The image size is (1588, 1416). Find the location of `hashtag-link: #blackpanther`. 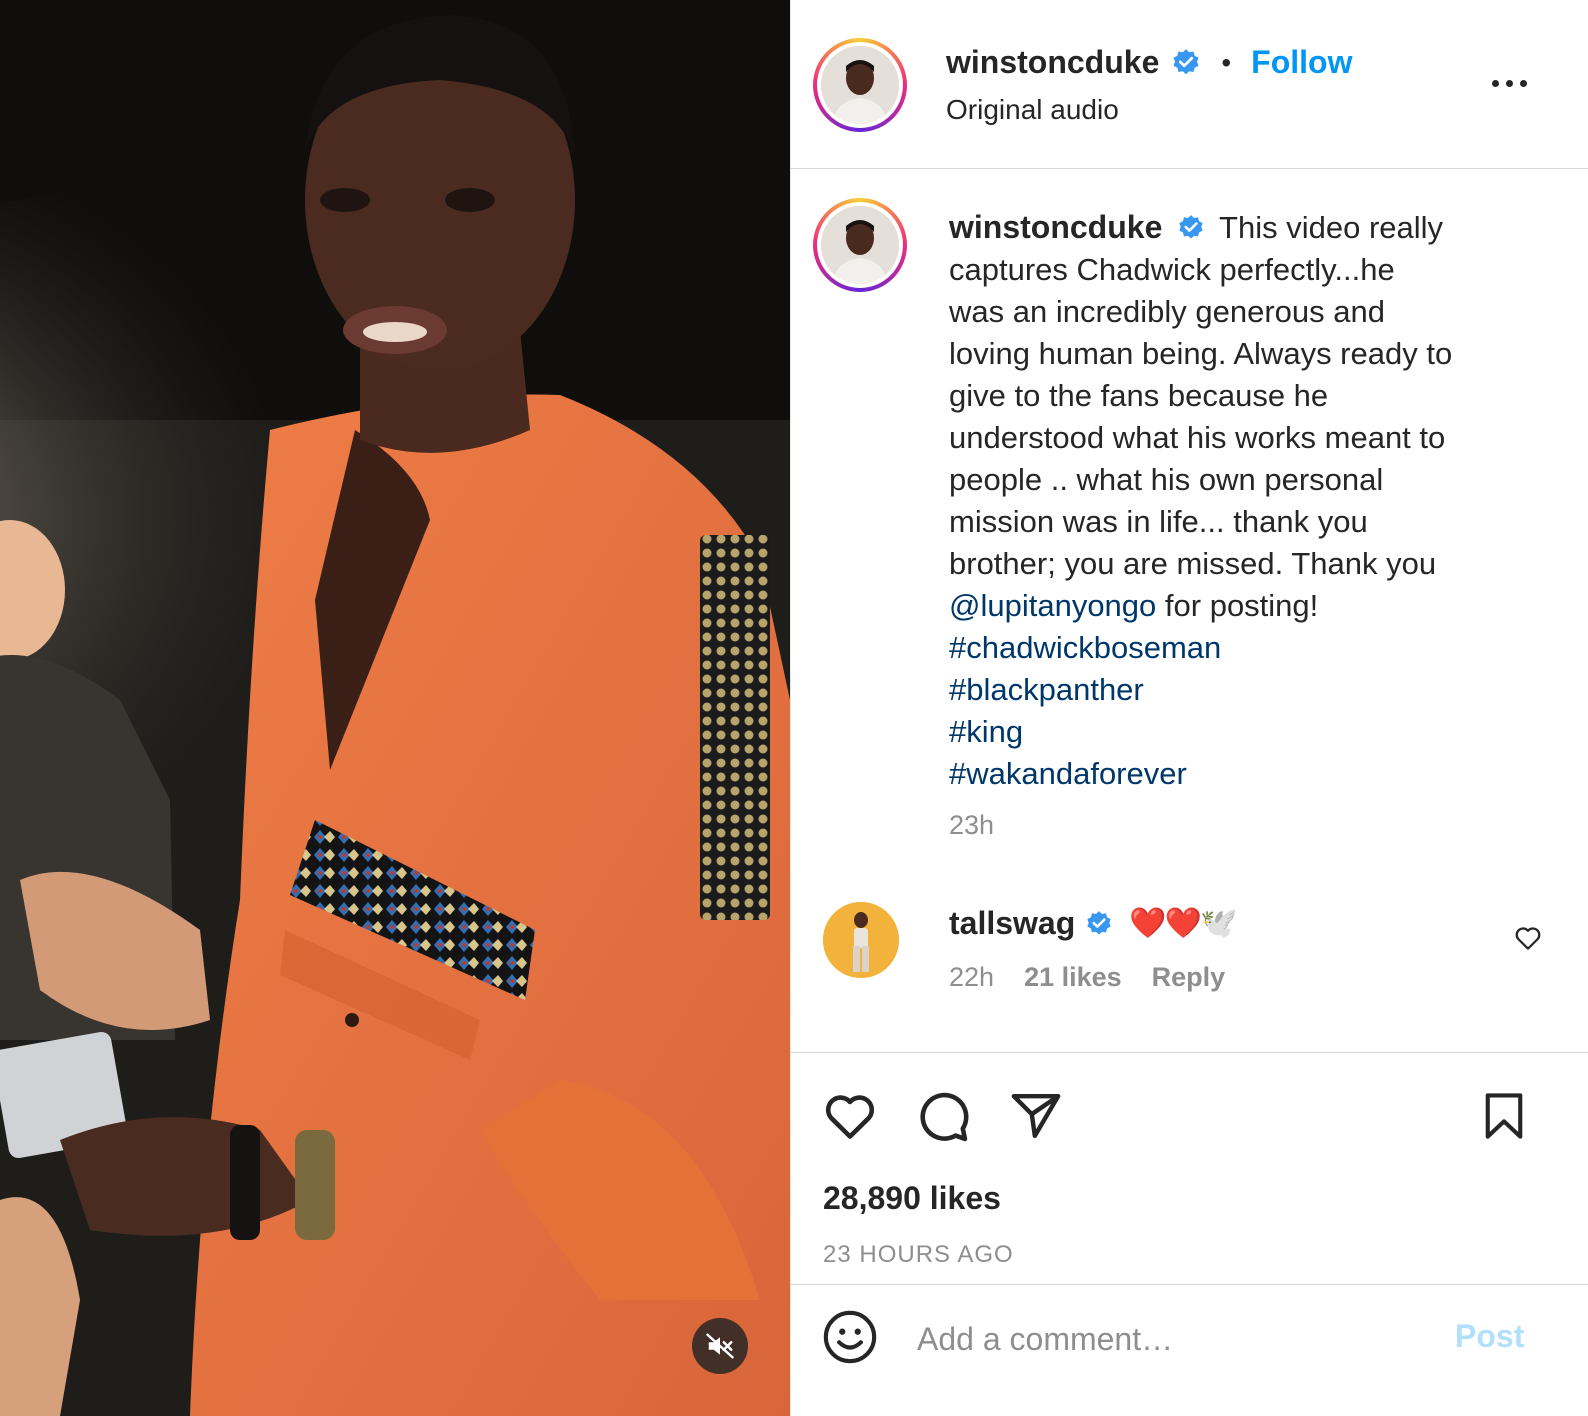

hashtag-link: #blackpanther is located at coordinates (1229, 690).